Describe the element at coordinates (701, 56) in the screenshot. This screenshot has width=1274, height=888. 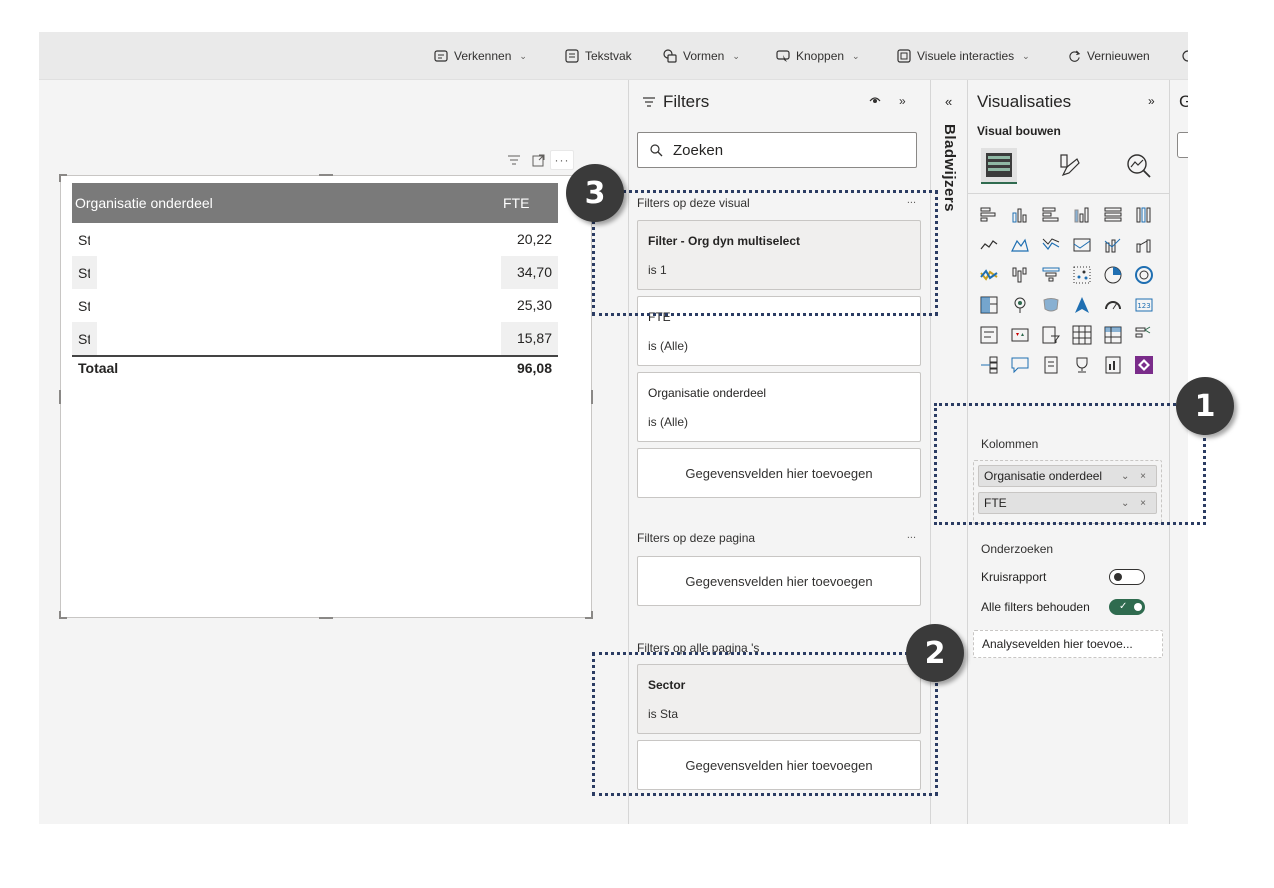
I see `shapes-button: Vormen ⌄` at that location.